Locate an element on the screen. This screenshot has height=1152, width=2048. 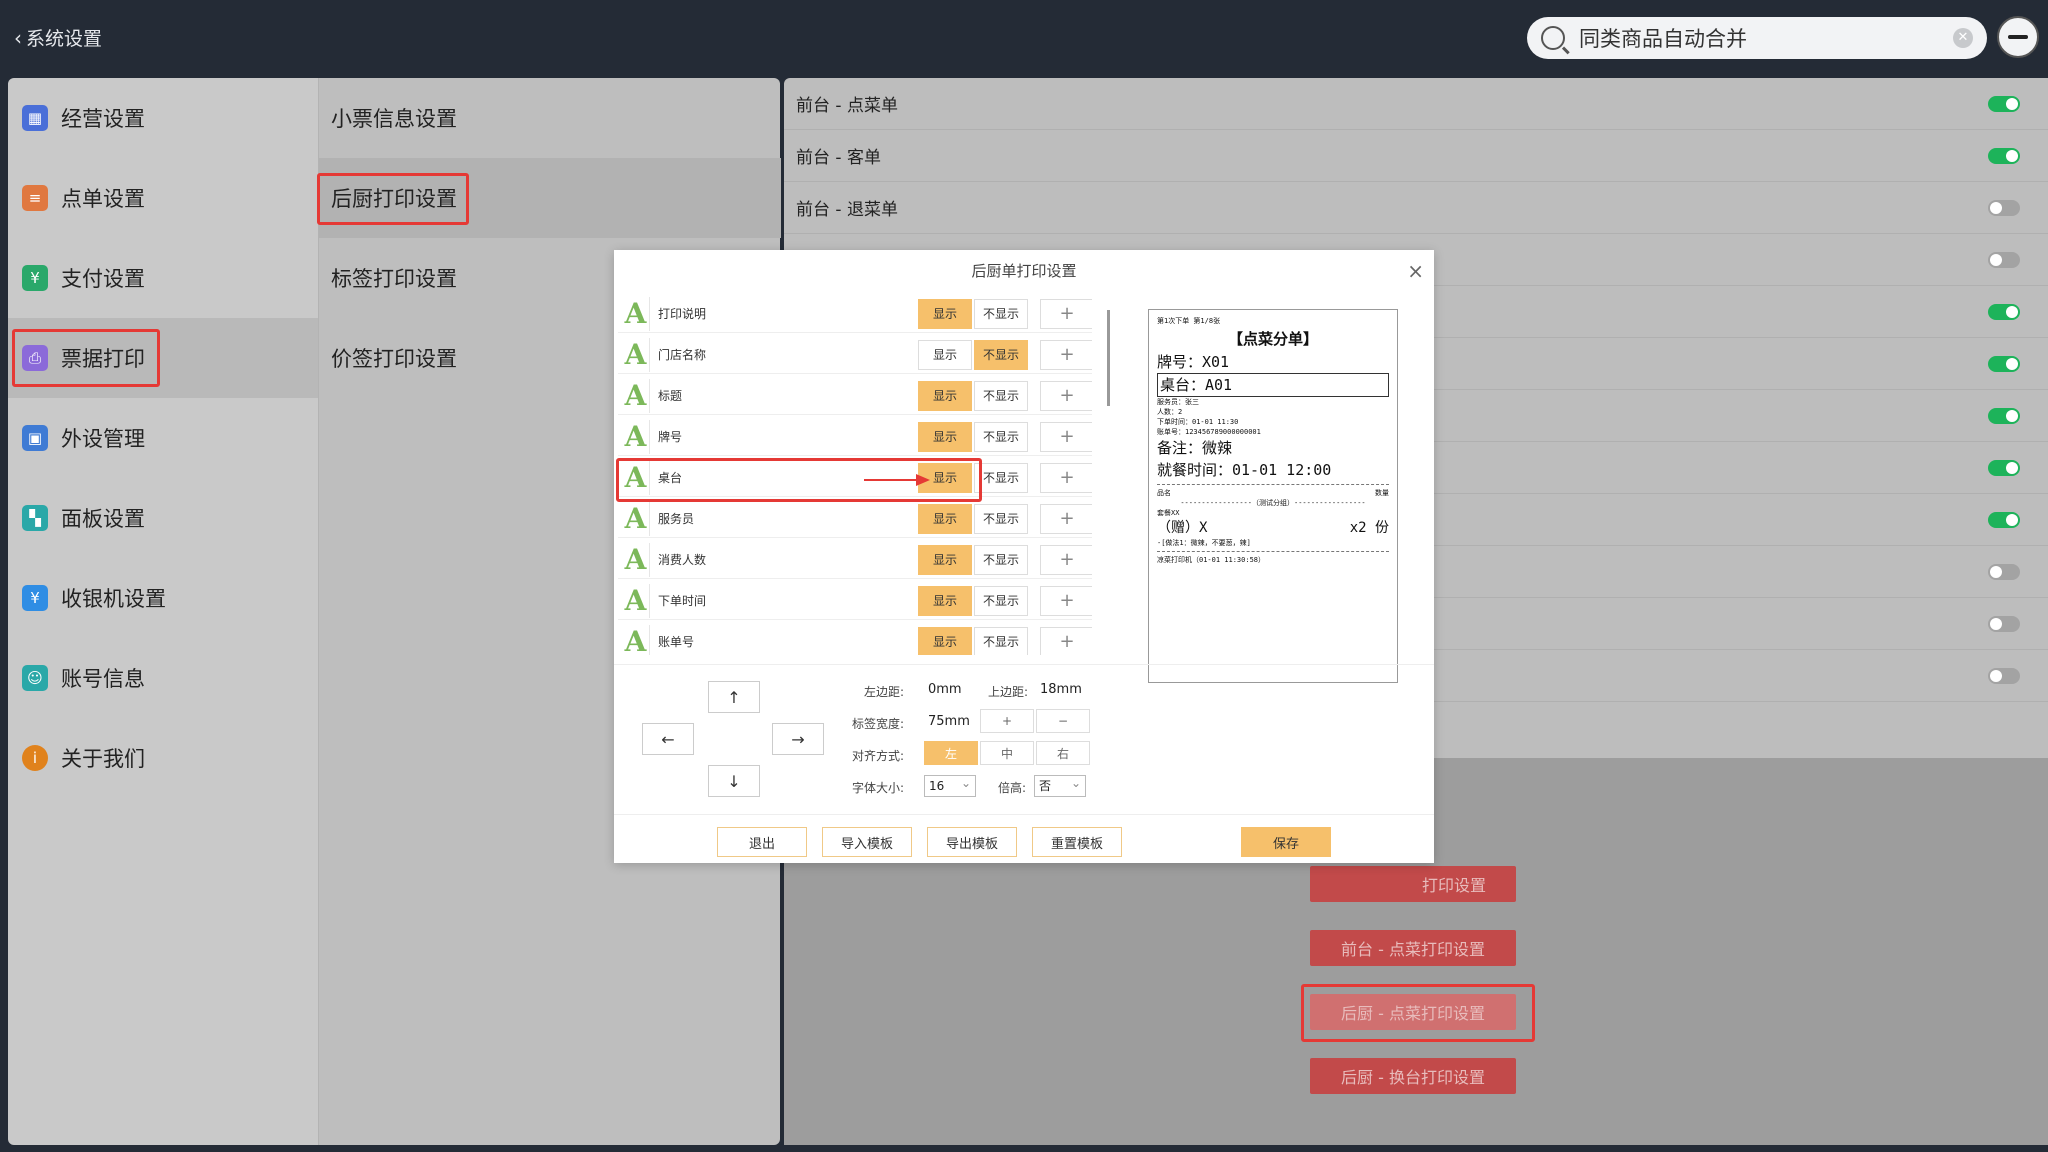
move-down-button: ↓ is located at coordinates (734, 781).